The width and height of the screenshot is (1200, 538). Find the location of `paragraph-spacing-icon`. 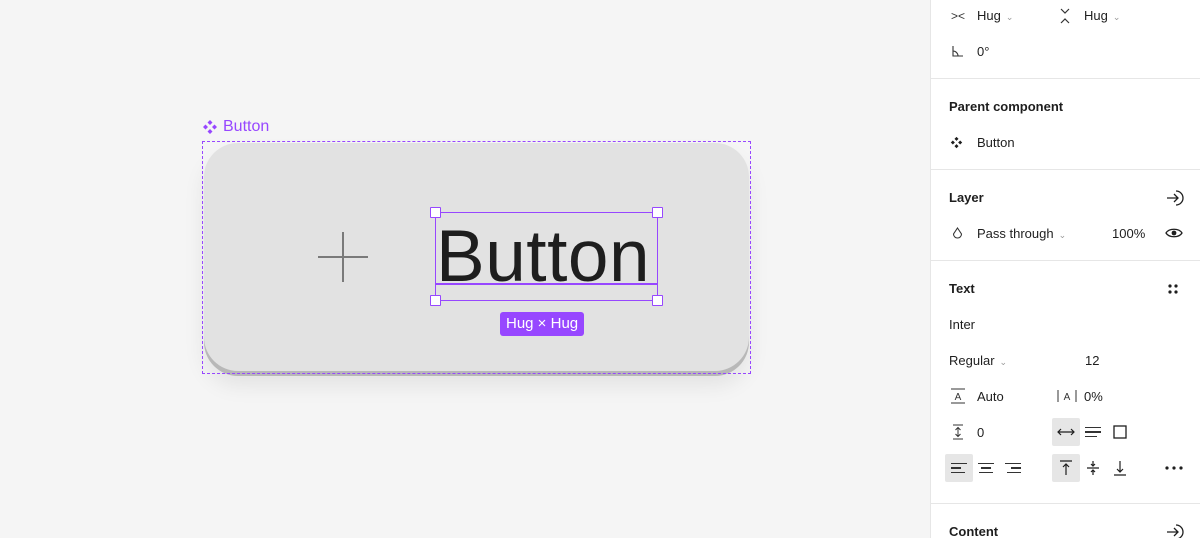

paragraph-spacing-icon is located at coordinates (958, 432).